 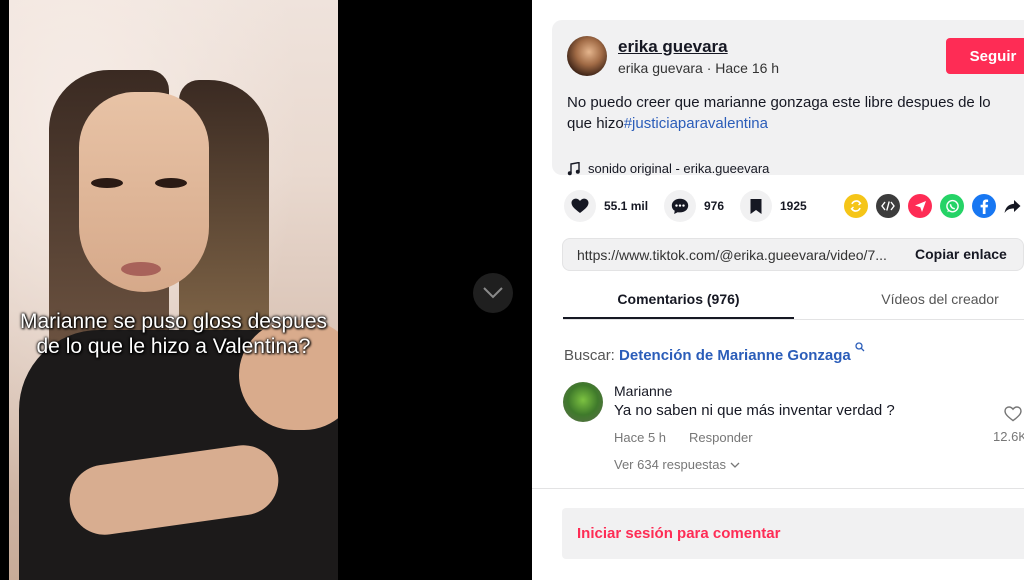 I want to click on search-suggestion-link: Detención de Marianne Gonzaga, so click(x=735, y=355).